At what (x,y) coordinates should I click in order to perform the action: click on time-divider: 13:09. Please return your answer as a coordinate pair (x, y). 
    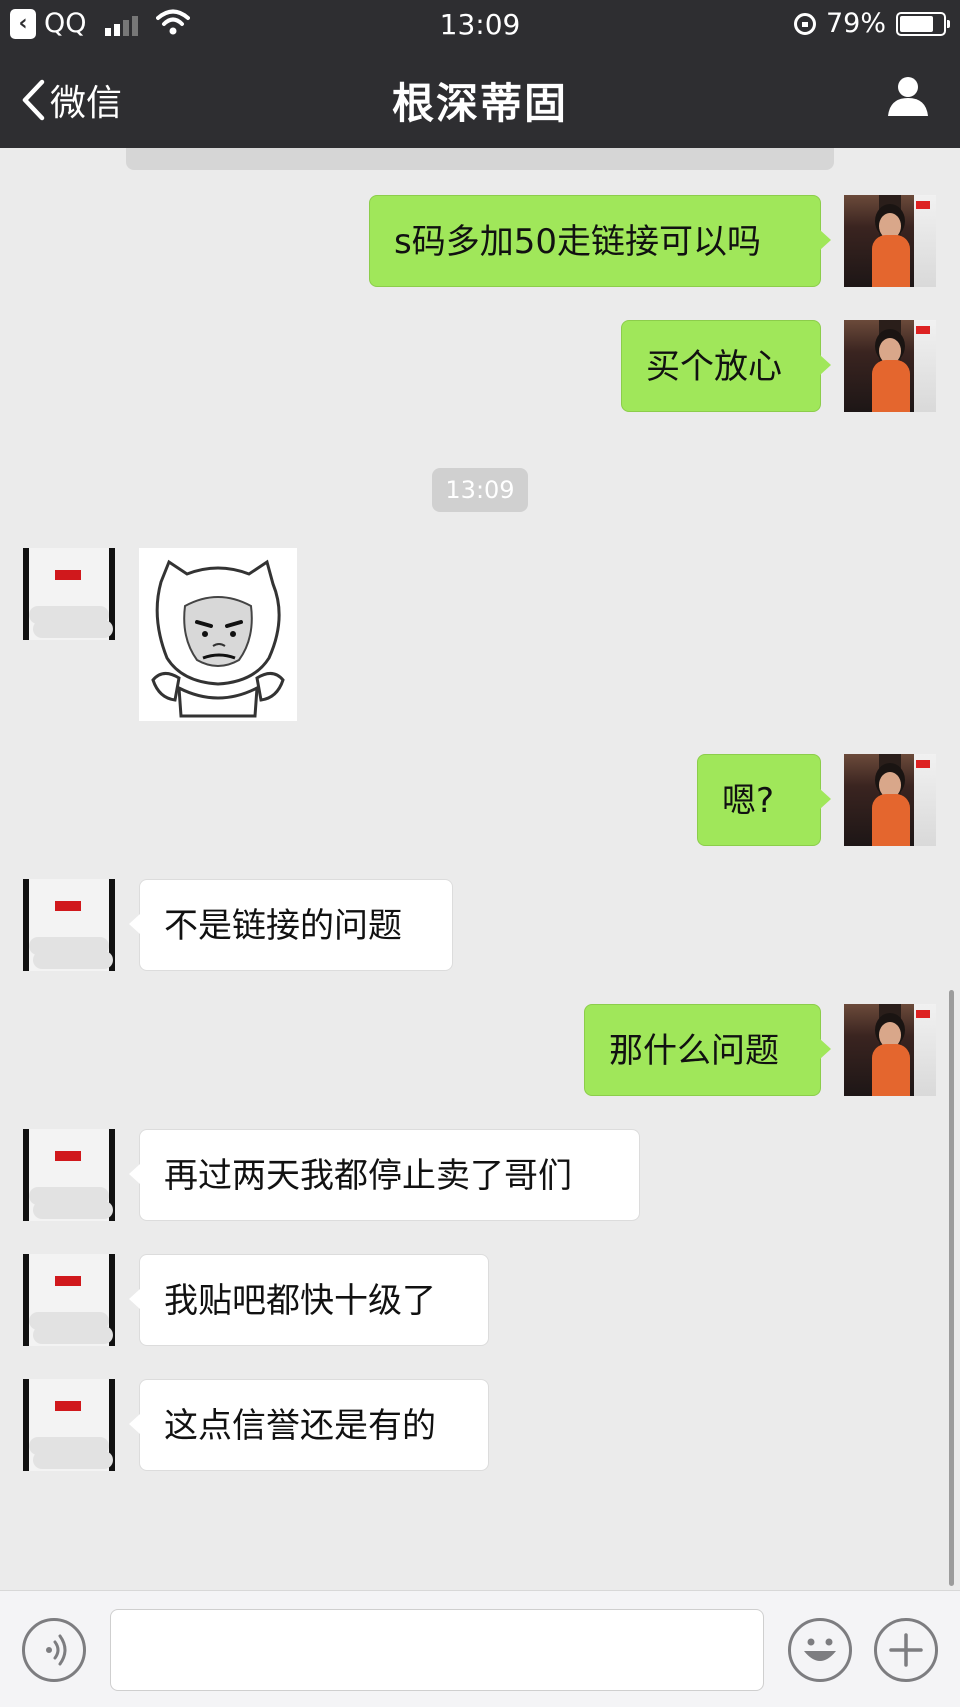
    Looking at the image, I should click on (480, 490).